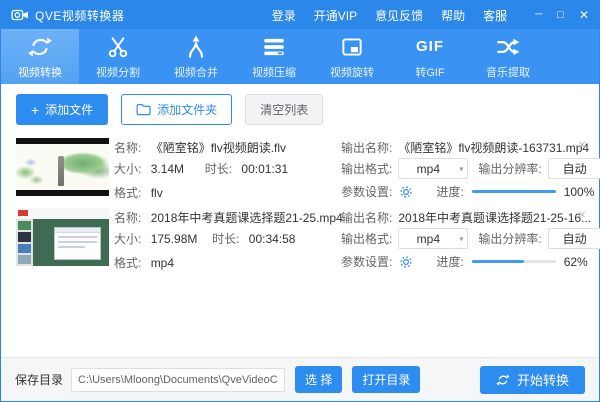 This screenshot has width=600, height=402. I want to click on clear-list-button: 清空列表, so click(284, 109).